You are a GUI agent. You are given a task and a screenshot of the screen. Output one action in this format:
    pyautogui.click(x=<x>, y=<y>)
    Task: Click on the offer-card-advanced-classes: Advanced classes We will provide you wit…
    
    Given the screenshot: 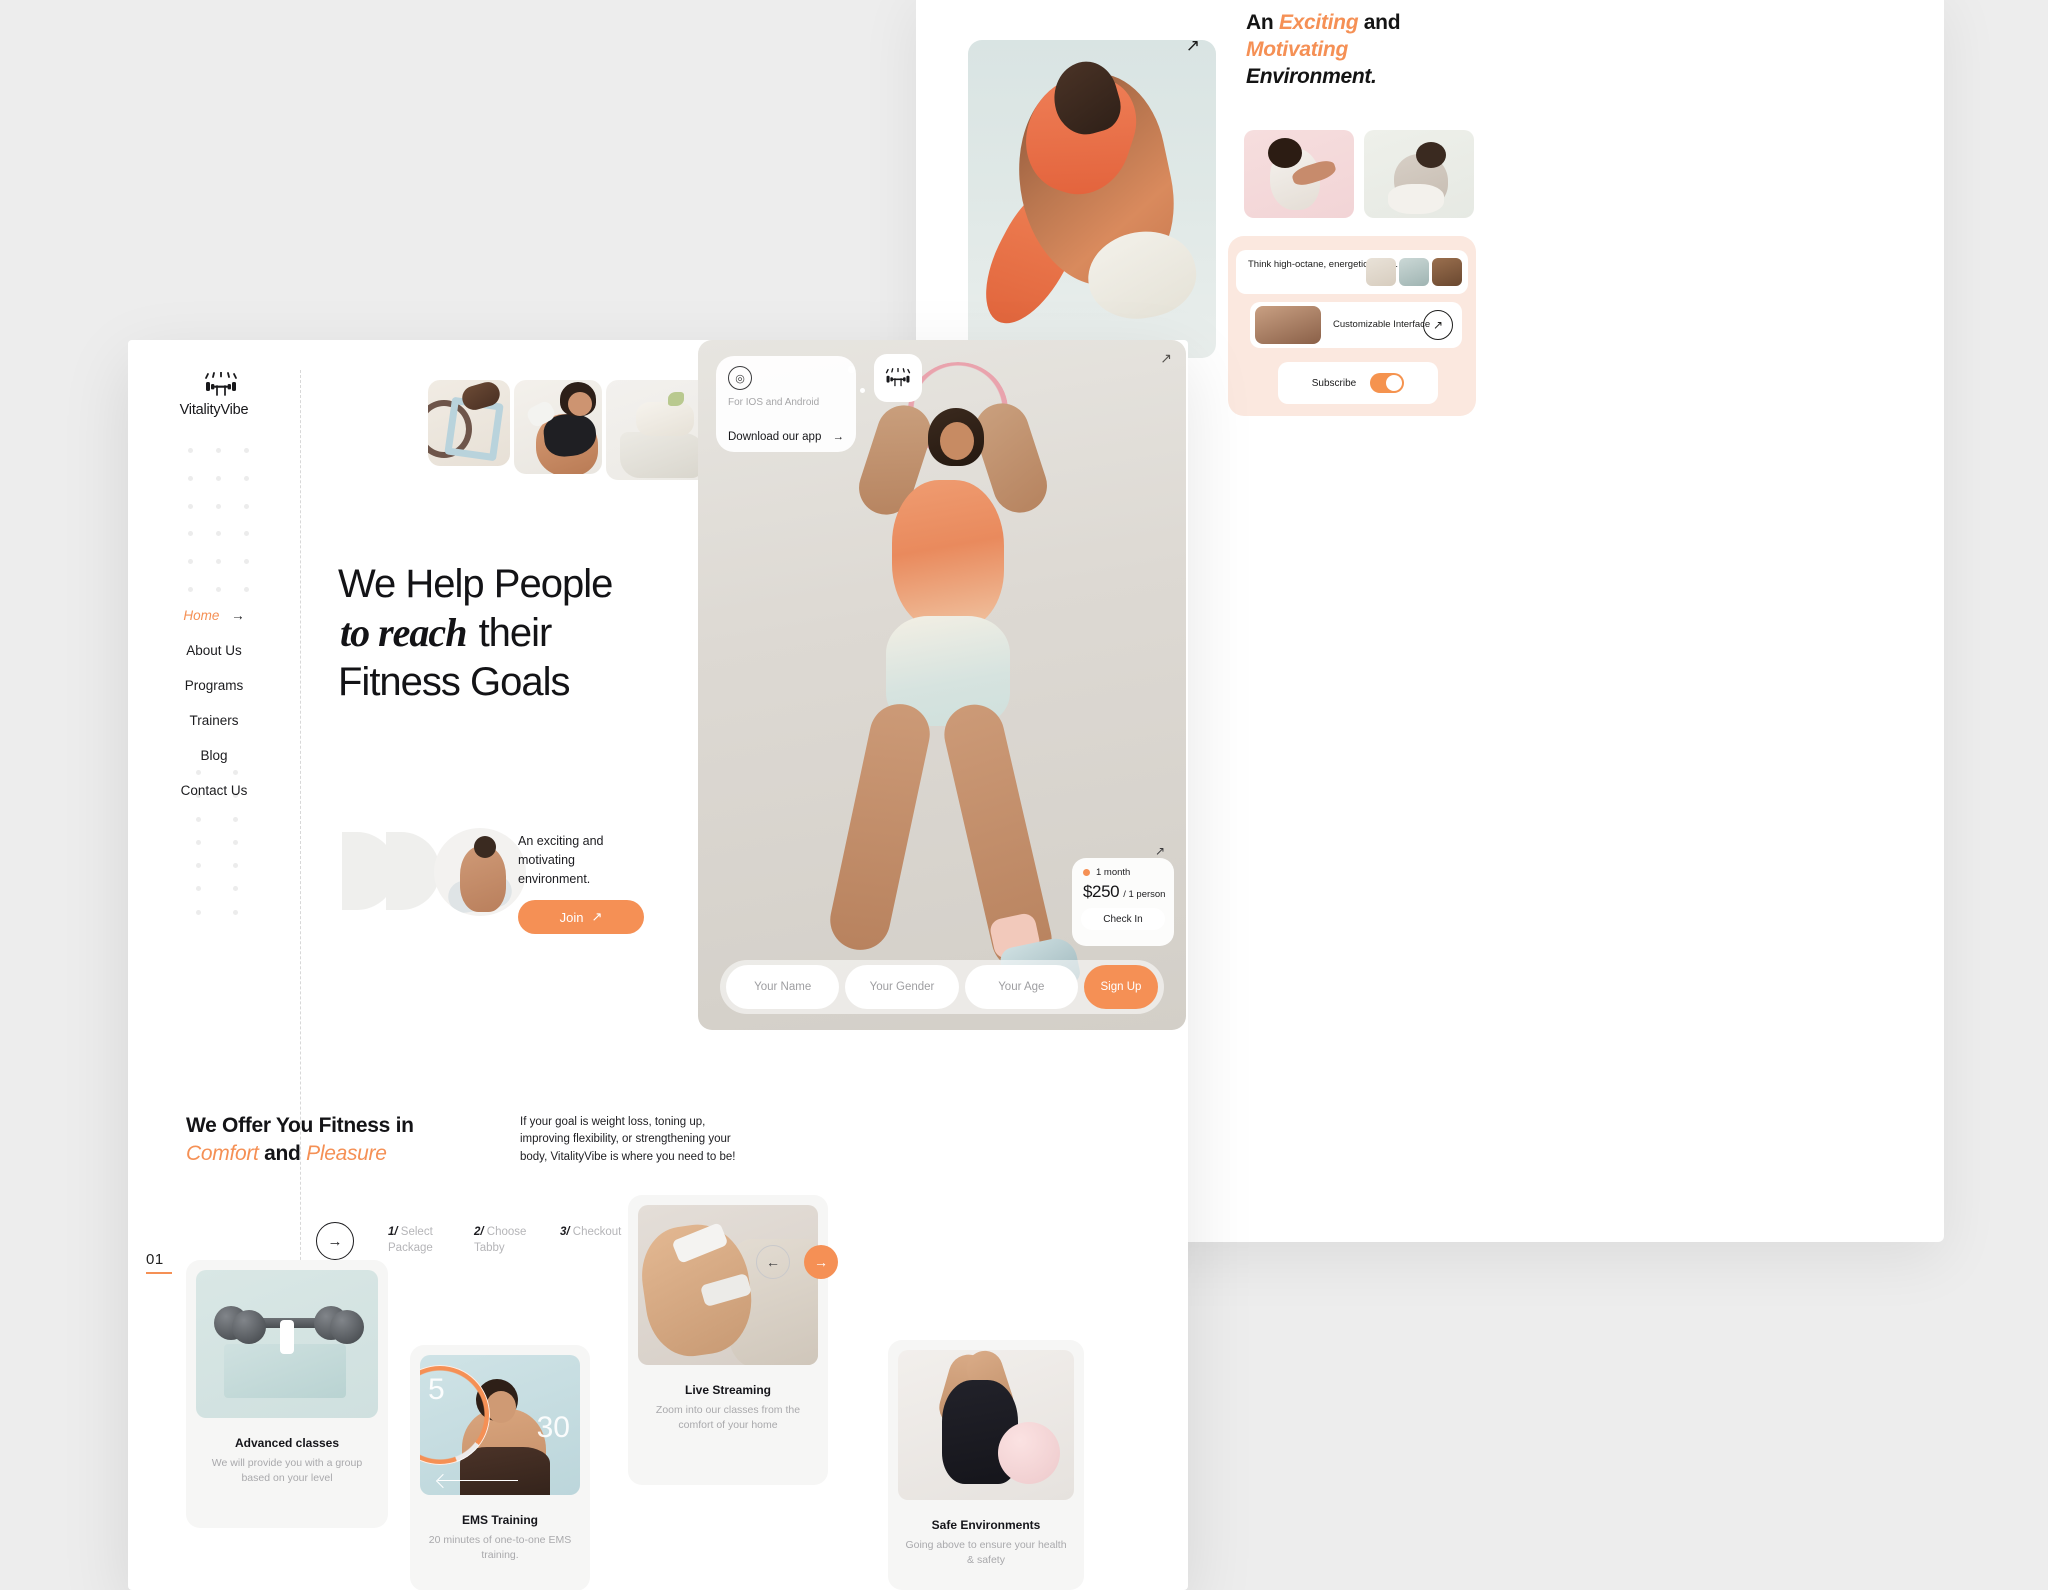 What is the action you would take?
    pyautogui.click(x=287, y=1394)
    